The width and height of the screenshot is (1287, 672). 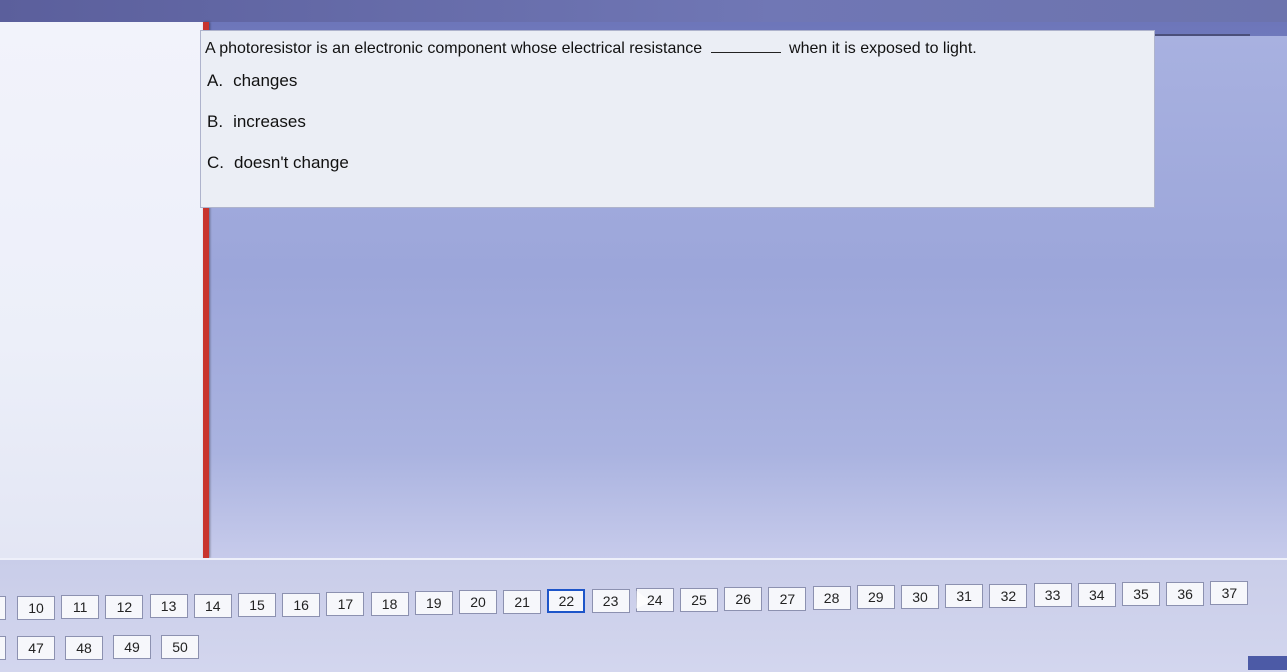 What do you see at coordinates (291, 162) in the screenshot?
I see `option-label: doesn't change` at bounding box center [291, 162].